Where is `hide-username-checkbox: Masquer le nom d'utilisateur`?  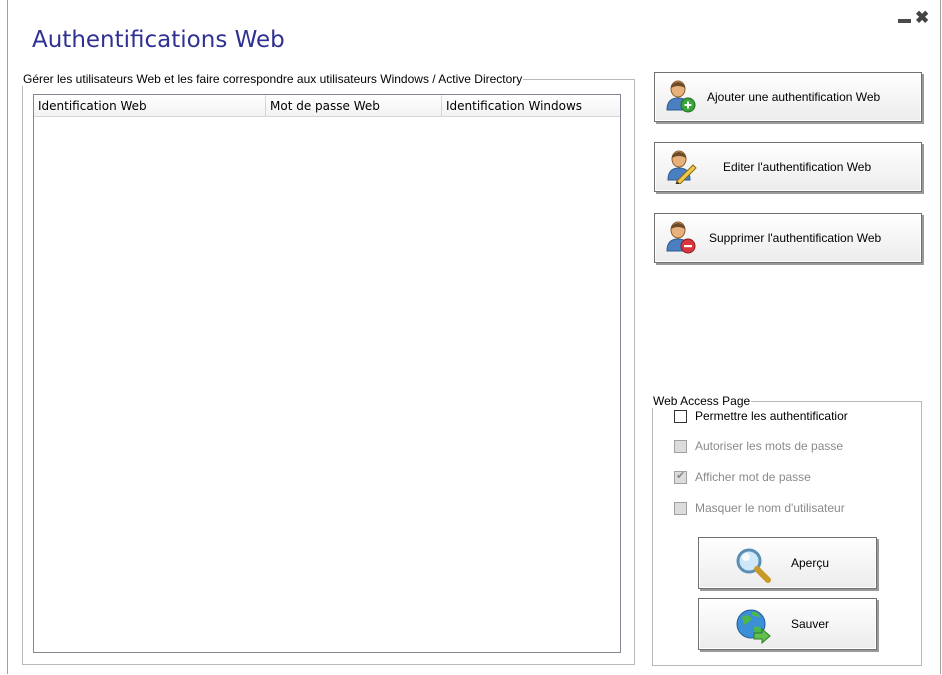 hide-username-checkbox: Masquer le nom d'utilisateur is located at coordinates (759, 508).